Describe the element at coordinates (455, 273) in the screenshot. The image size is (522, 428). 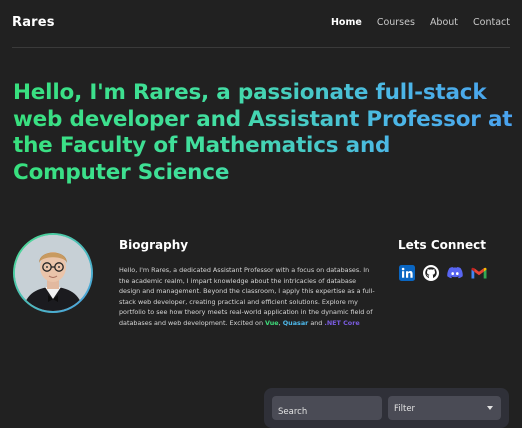
I see `discord-icon` at that location.